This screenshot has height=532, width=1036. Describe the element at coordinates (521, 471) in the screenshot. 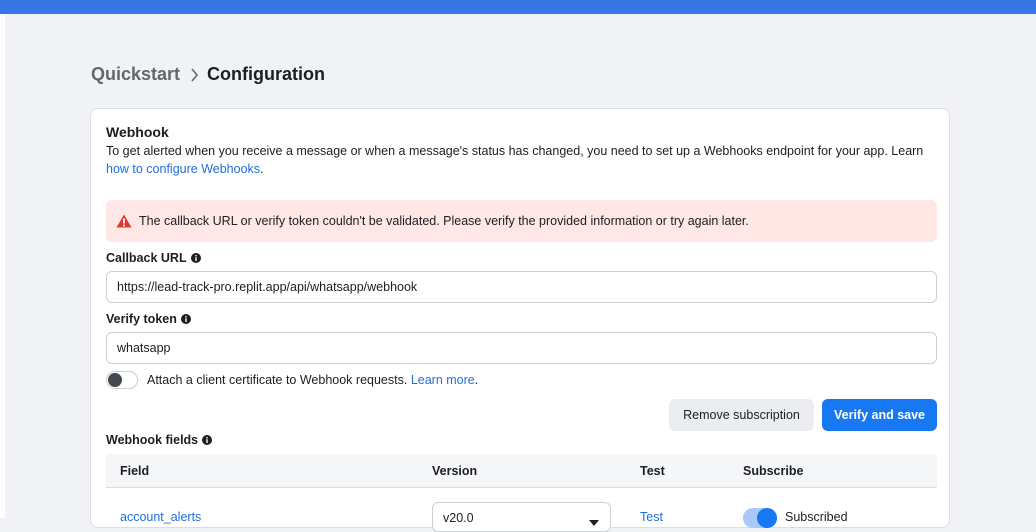

I see `webhook-fields-table-header: Field Version Test Subscribe` at that location.